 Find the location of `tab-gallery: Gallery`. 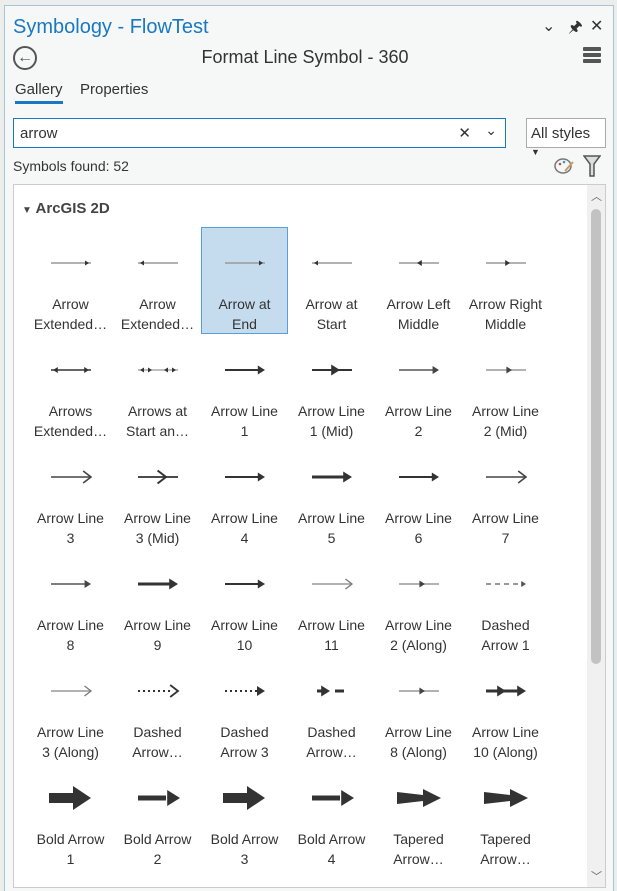

tab-gallery: Gallery is located at coordinates (39, 92).